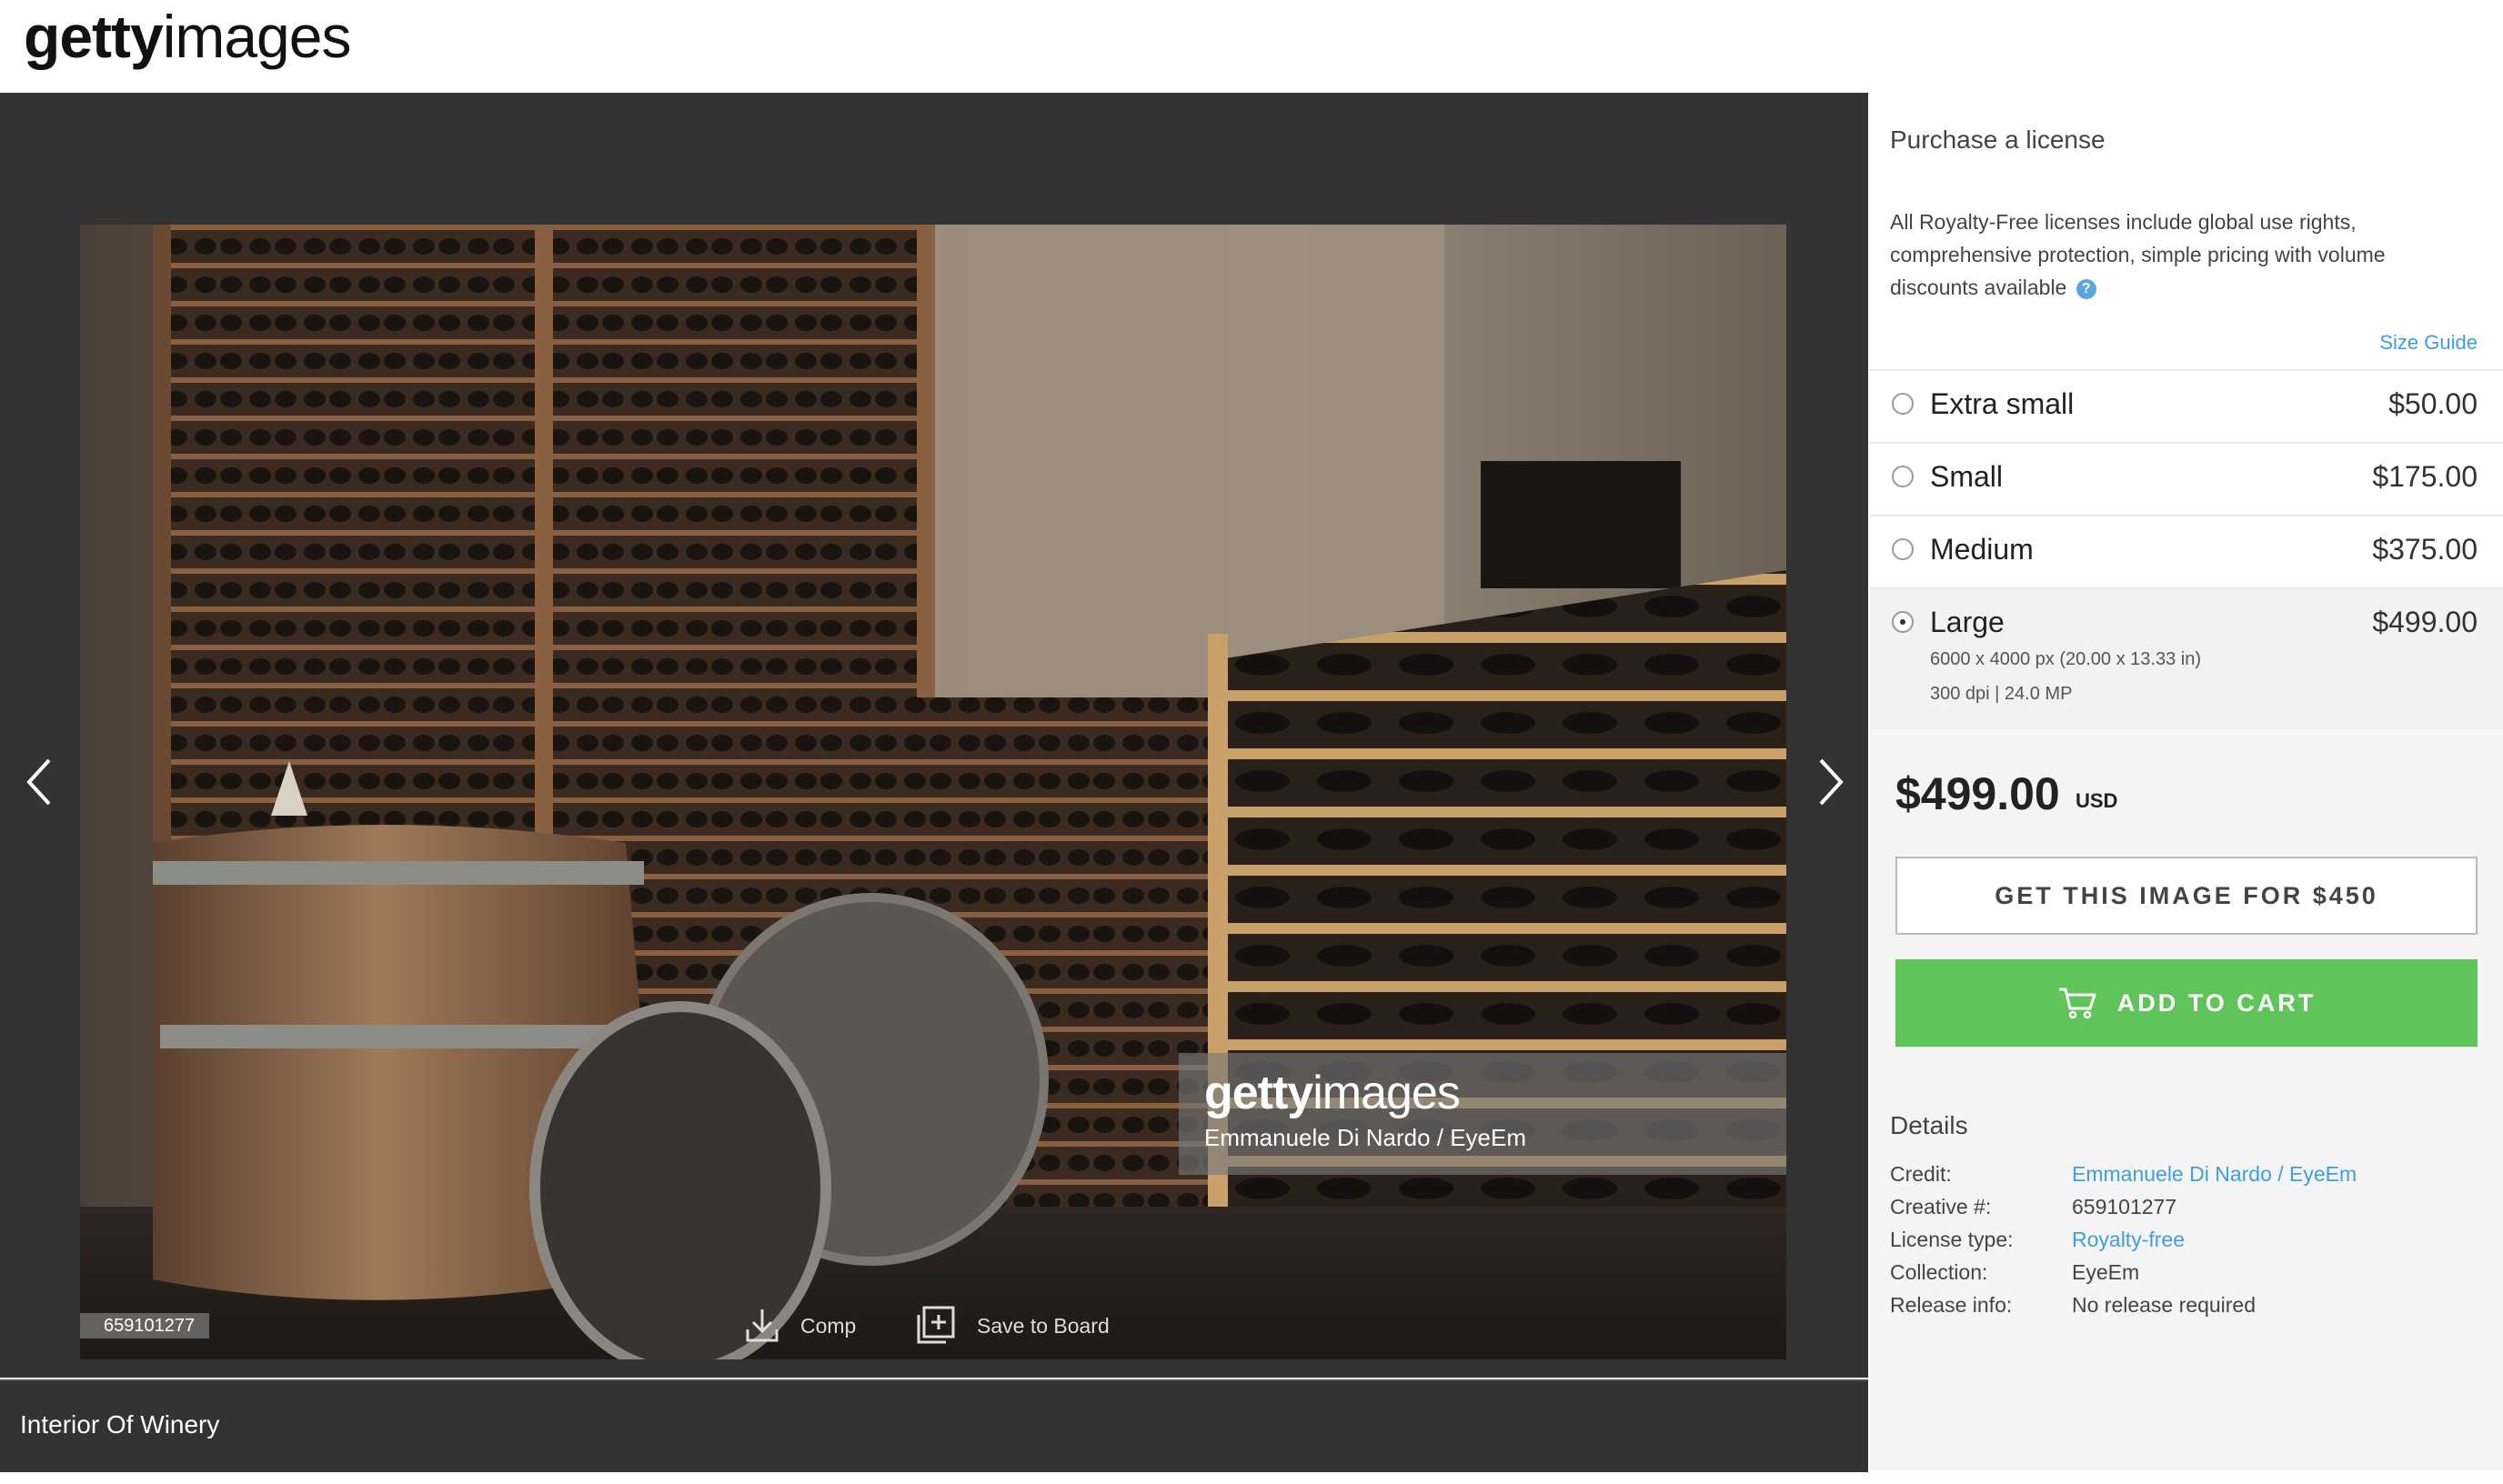 The width and height of the screenshot is (2503, 1484). What do you see at coordinates (120, 1425) in the screenshot?
I see `image-title: Interior Of Winery` at bounding box center [120, 1425].